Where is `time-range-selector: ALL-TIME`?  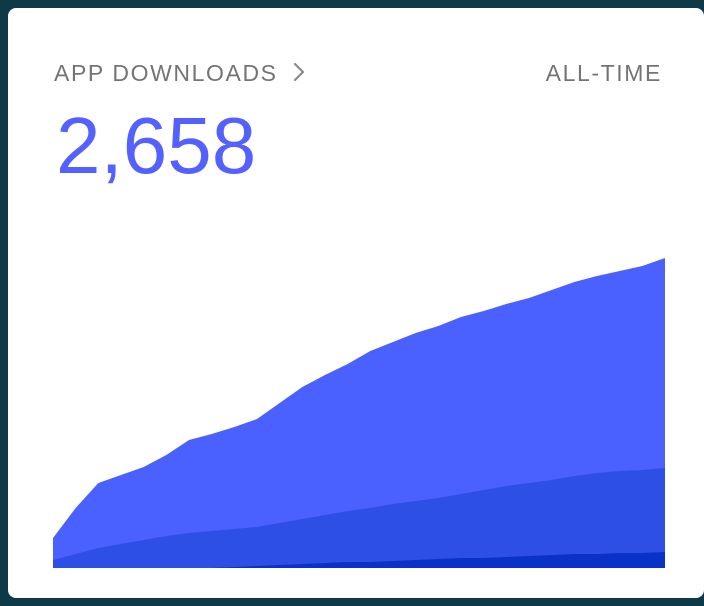
time-range-selector: ALL-TIME is located at coordinates (604, 73).